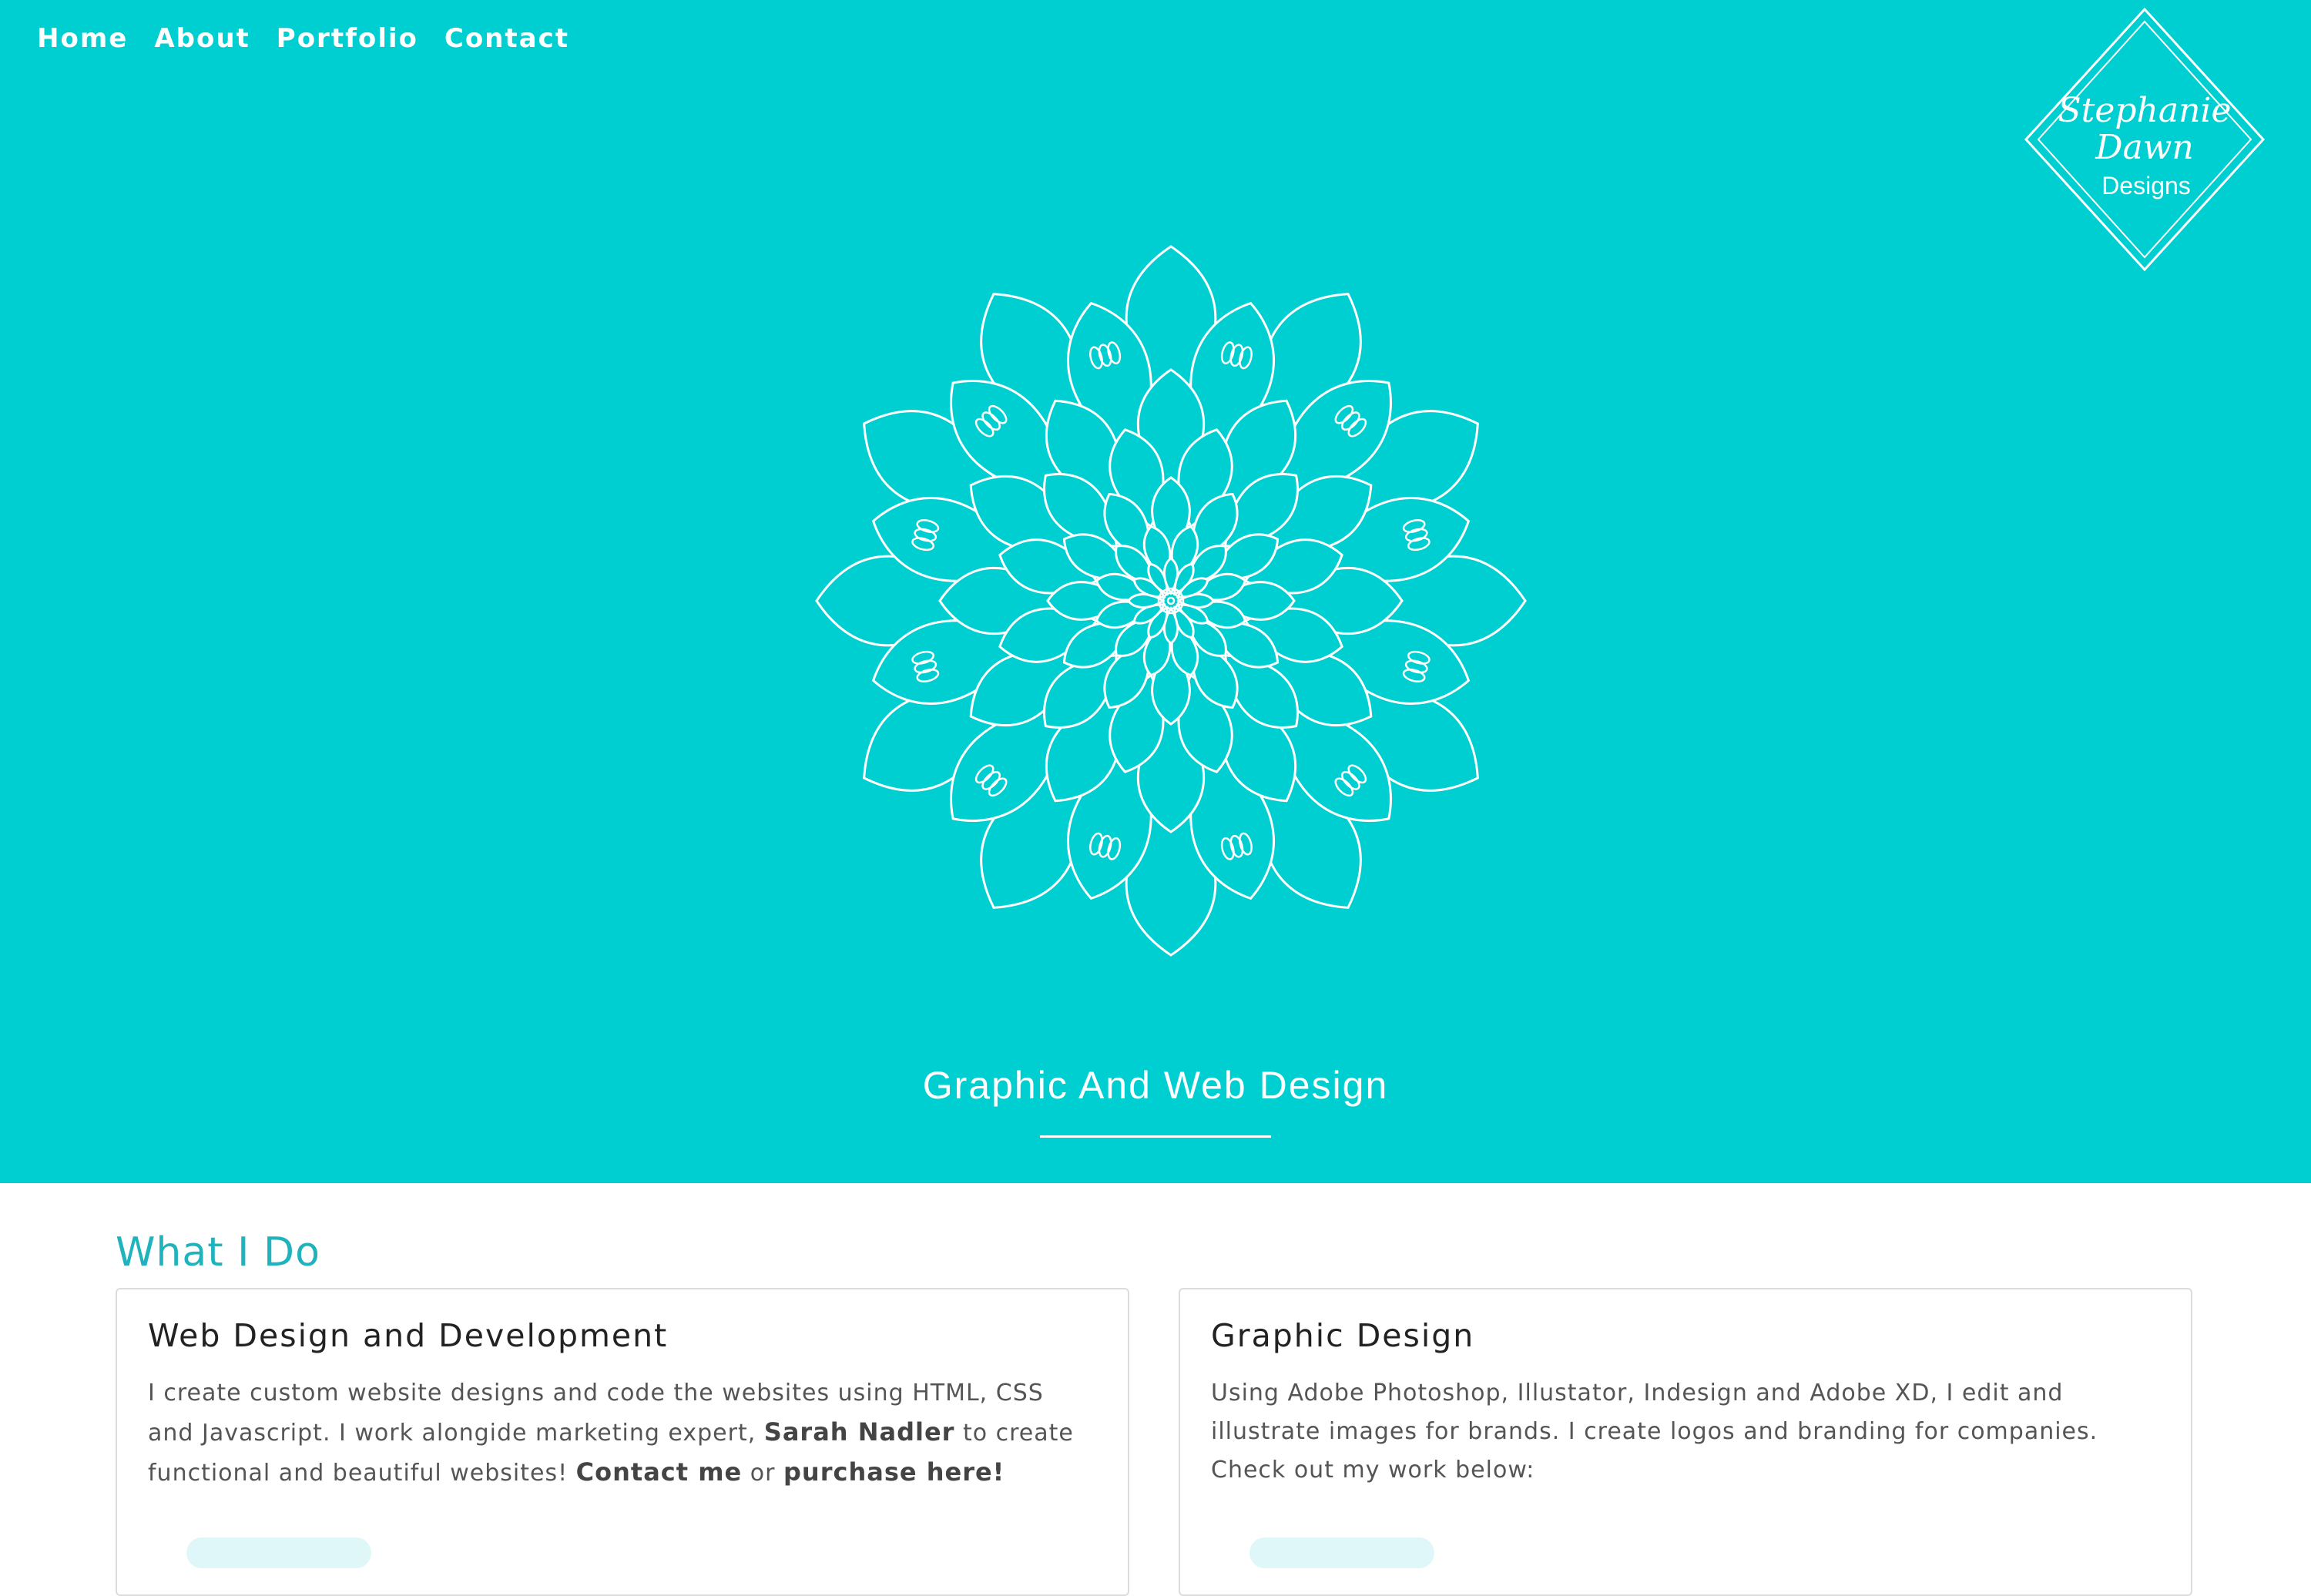  What do you see at coordinates (2144, 147) in the screenshot?
I see `logo-word-2: Dawn` at bounding box center [2144, 147].